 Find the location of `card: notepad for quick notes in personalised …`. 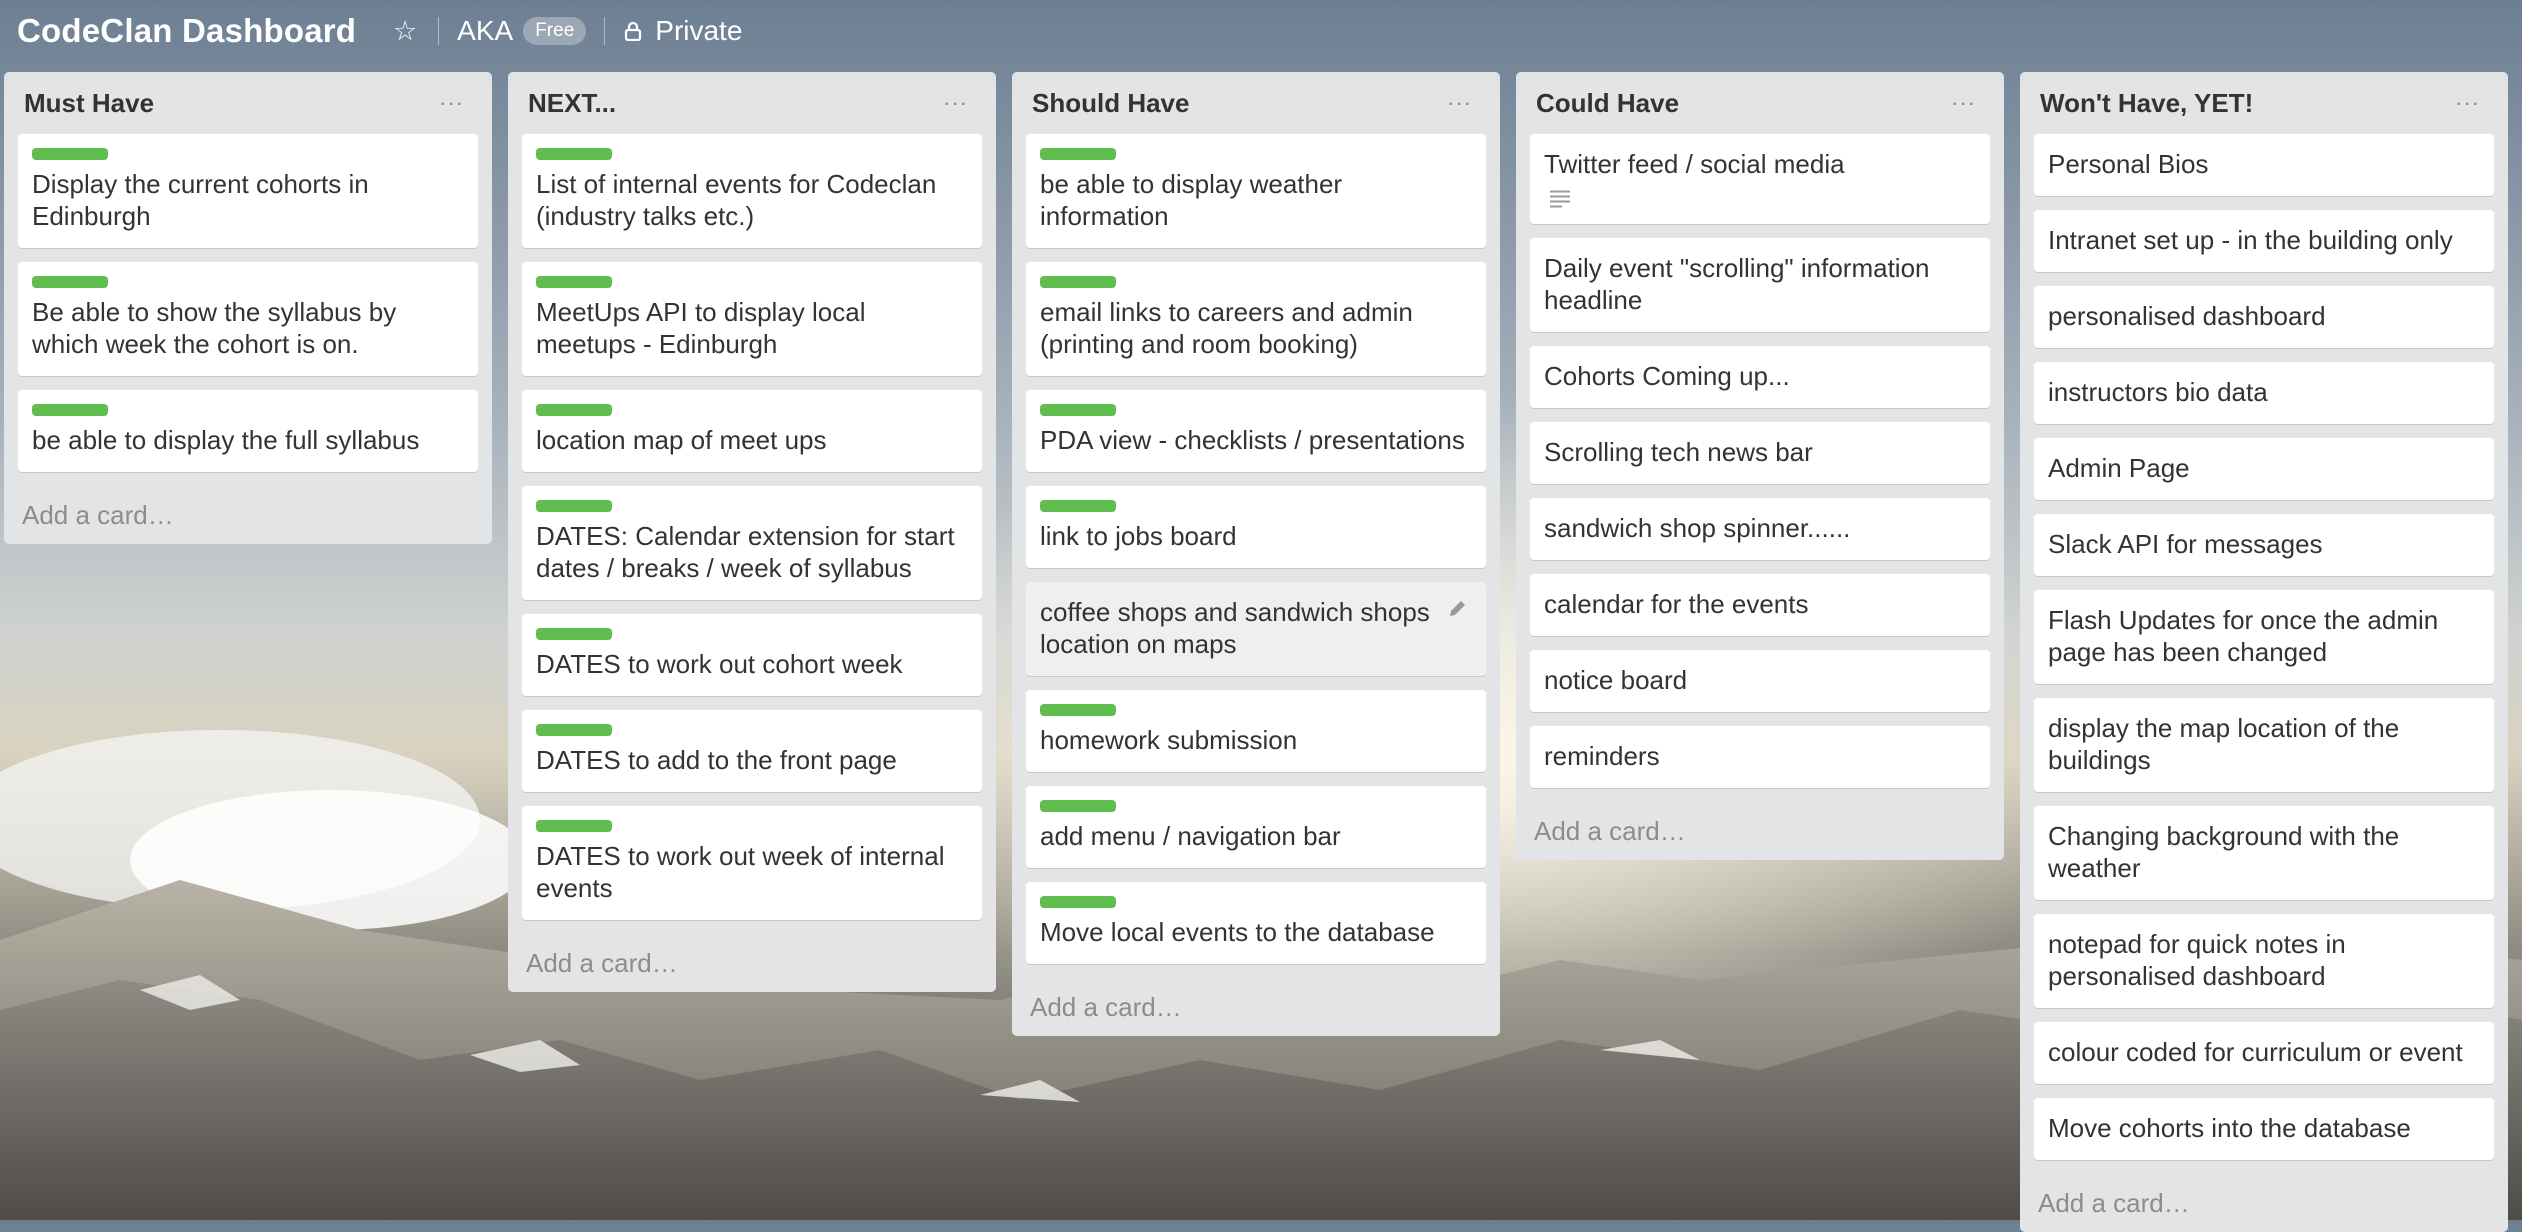

card: notepad for quick notes in personalised … is located at coordinates (2264, 961).